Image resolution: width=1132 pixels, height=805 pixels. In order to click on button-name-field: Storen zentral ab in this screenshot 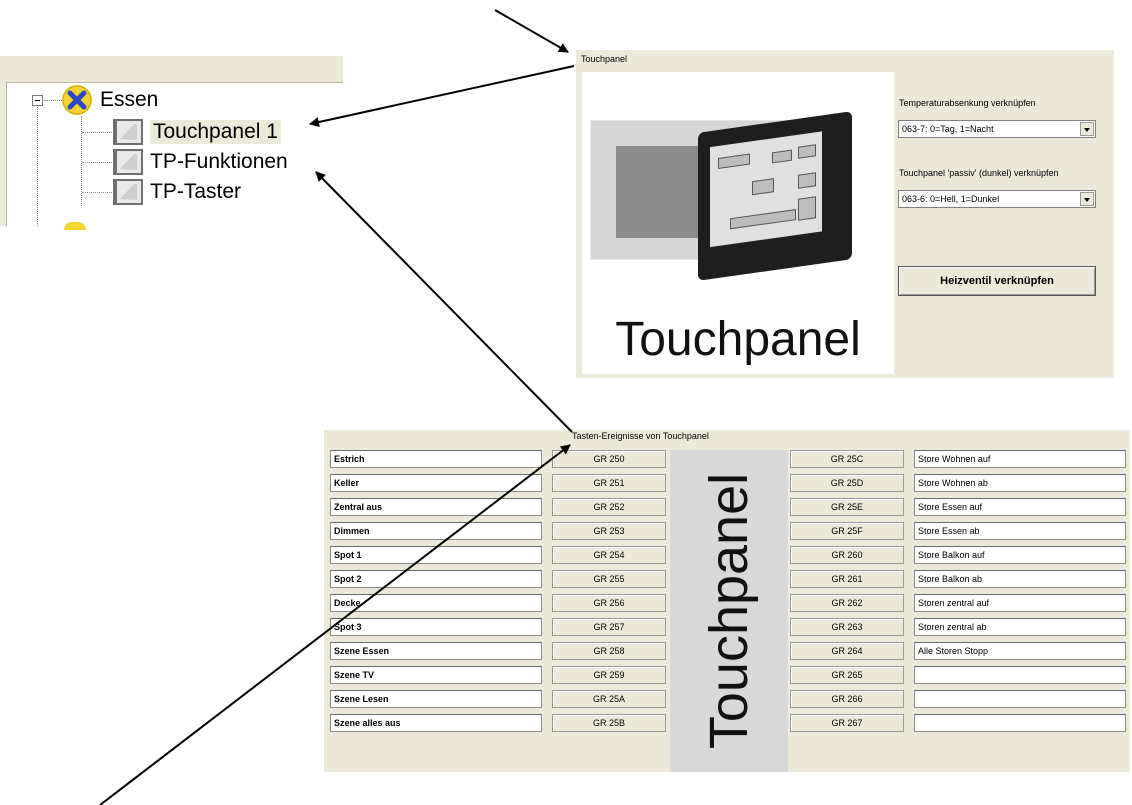, I will do `click(1020, 627)`.